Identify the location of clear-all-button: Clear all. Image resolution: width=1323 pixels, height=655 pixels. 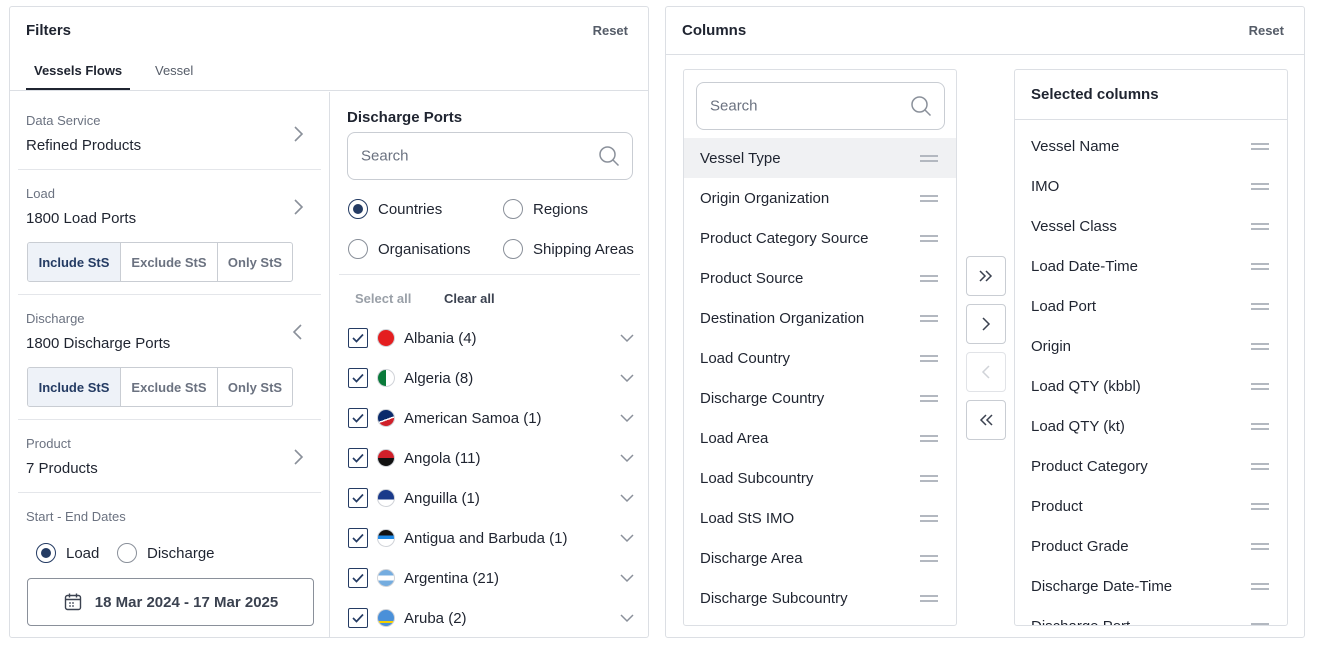
(469, 298).